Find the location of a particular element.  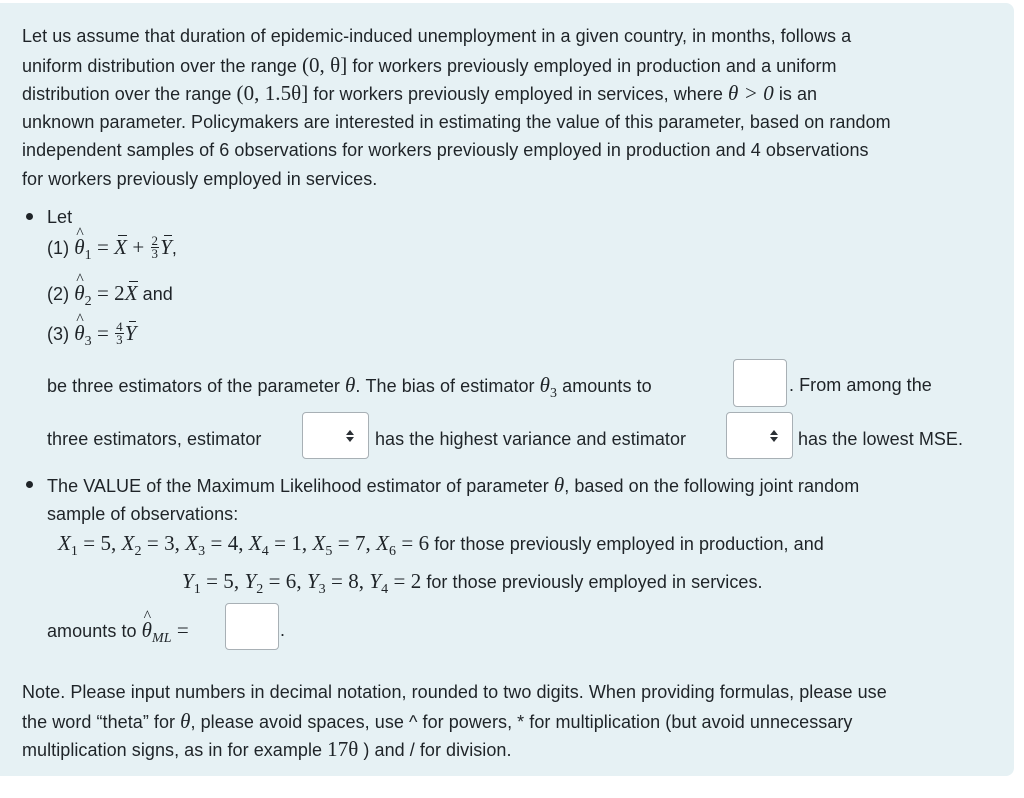

estimator-3: (3) θ3 = 43Y is located at coordinates (92, 329).